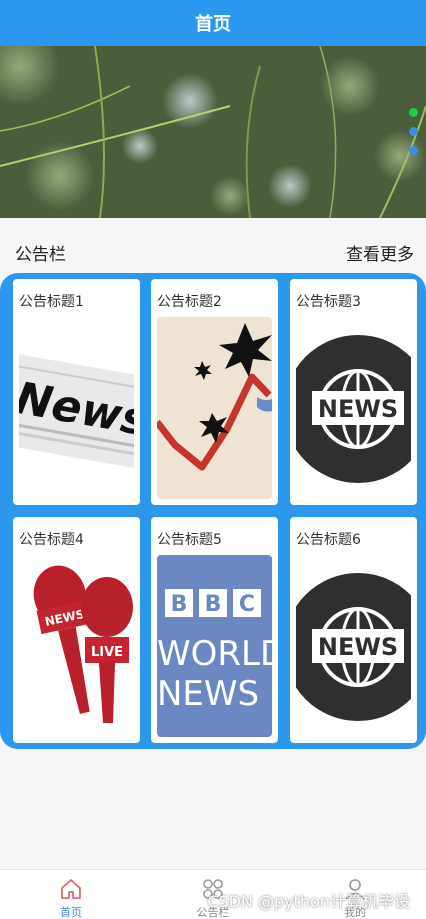 Image resolution: width=426 pixels, height=919 pixels. Describe the element at coordinates (213, 250) in the screenshot. I see `notice-section-header: 公告栏 查看更多` at that location.